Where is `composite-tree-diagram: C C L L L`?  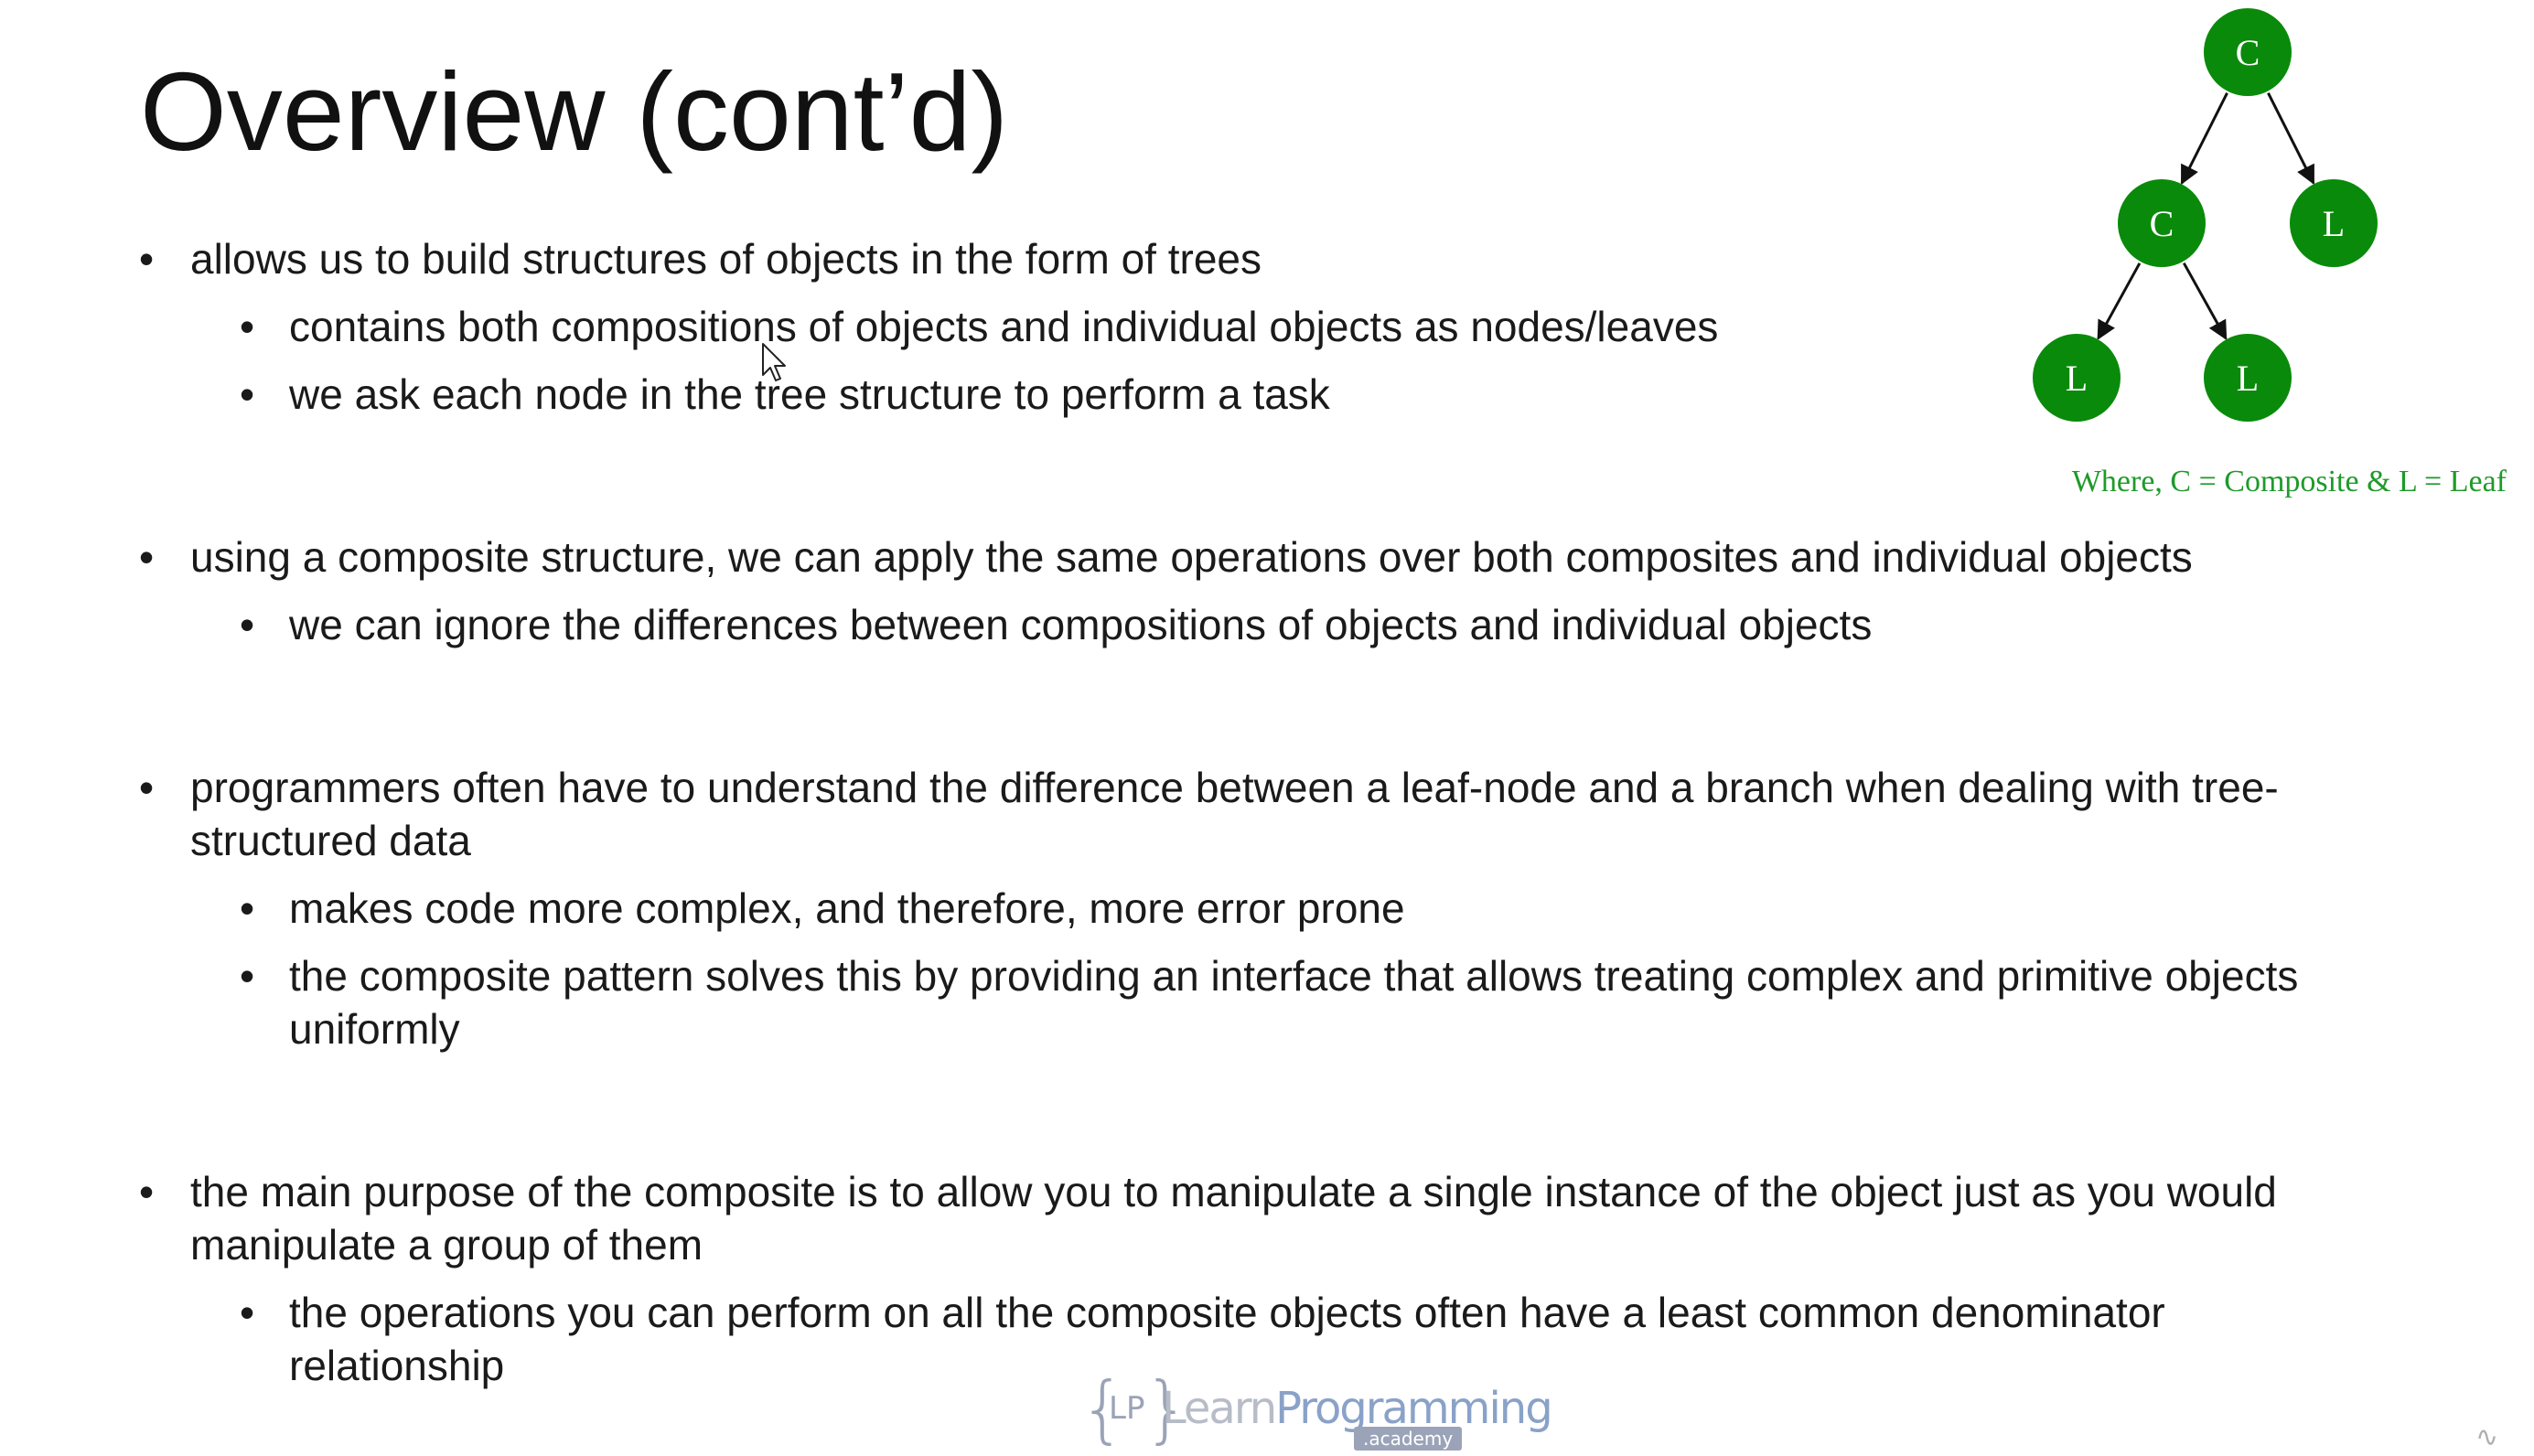 composite-tree-diagram: C C L L L is located at coordinates (2205, 215).